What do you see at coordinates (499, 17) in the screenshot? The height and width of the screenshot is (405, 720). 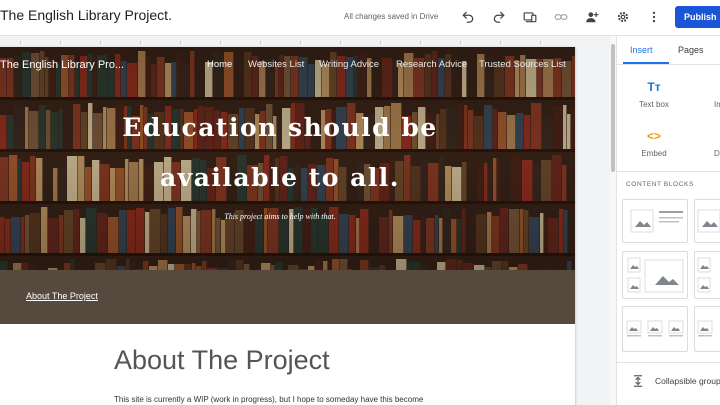 I see `redo-icon` at bounding box center [499, 17].